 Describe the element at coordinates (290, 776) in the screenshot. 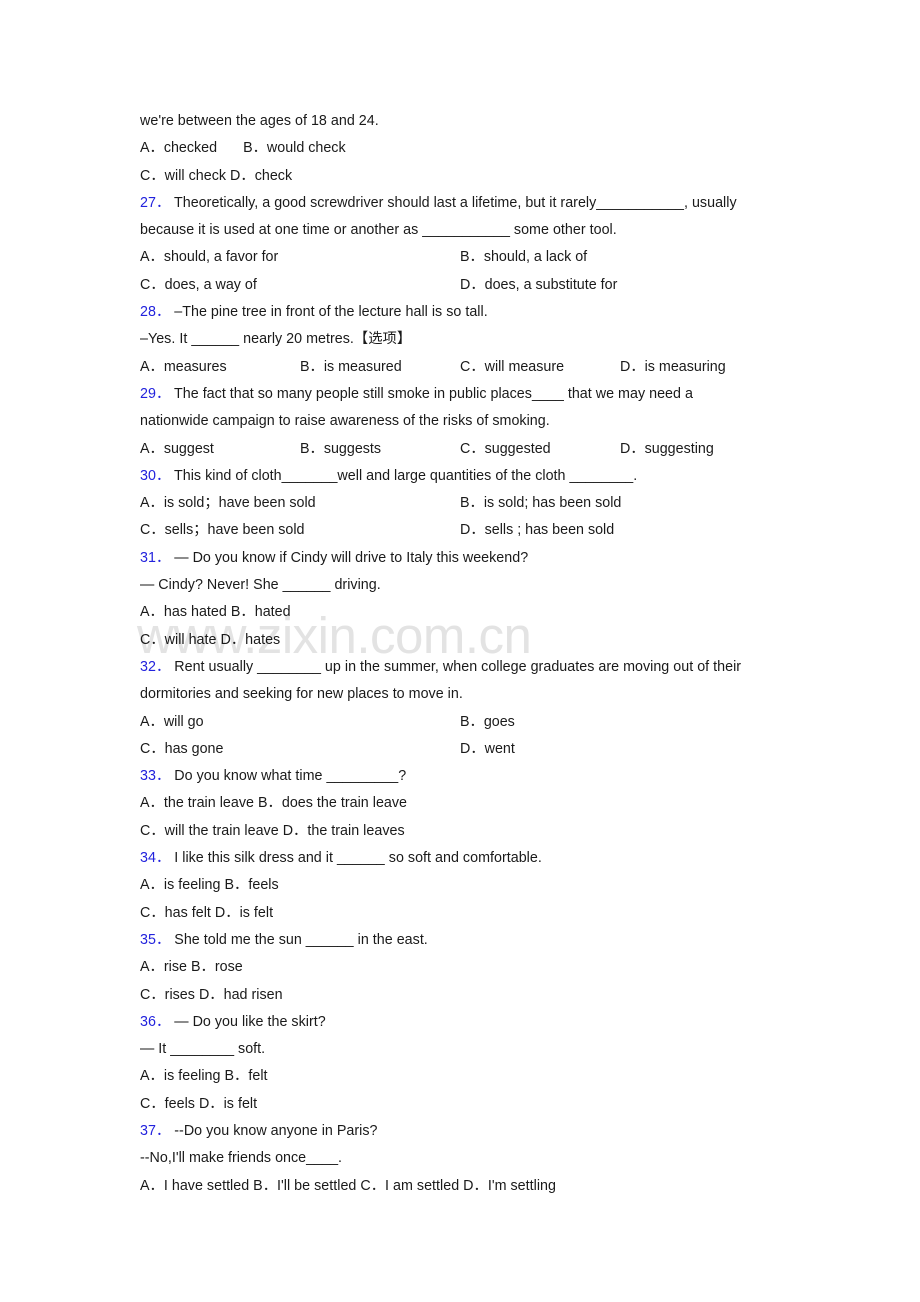

I see `question-33-text-1: Do you know what time _________?` at that location.